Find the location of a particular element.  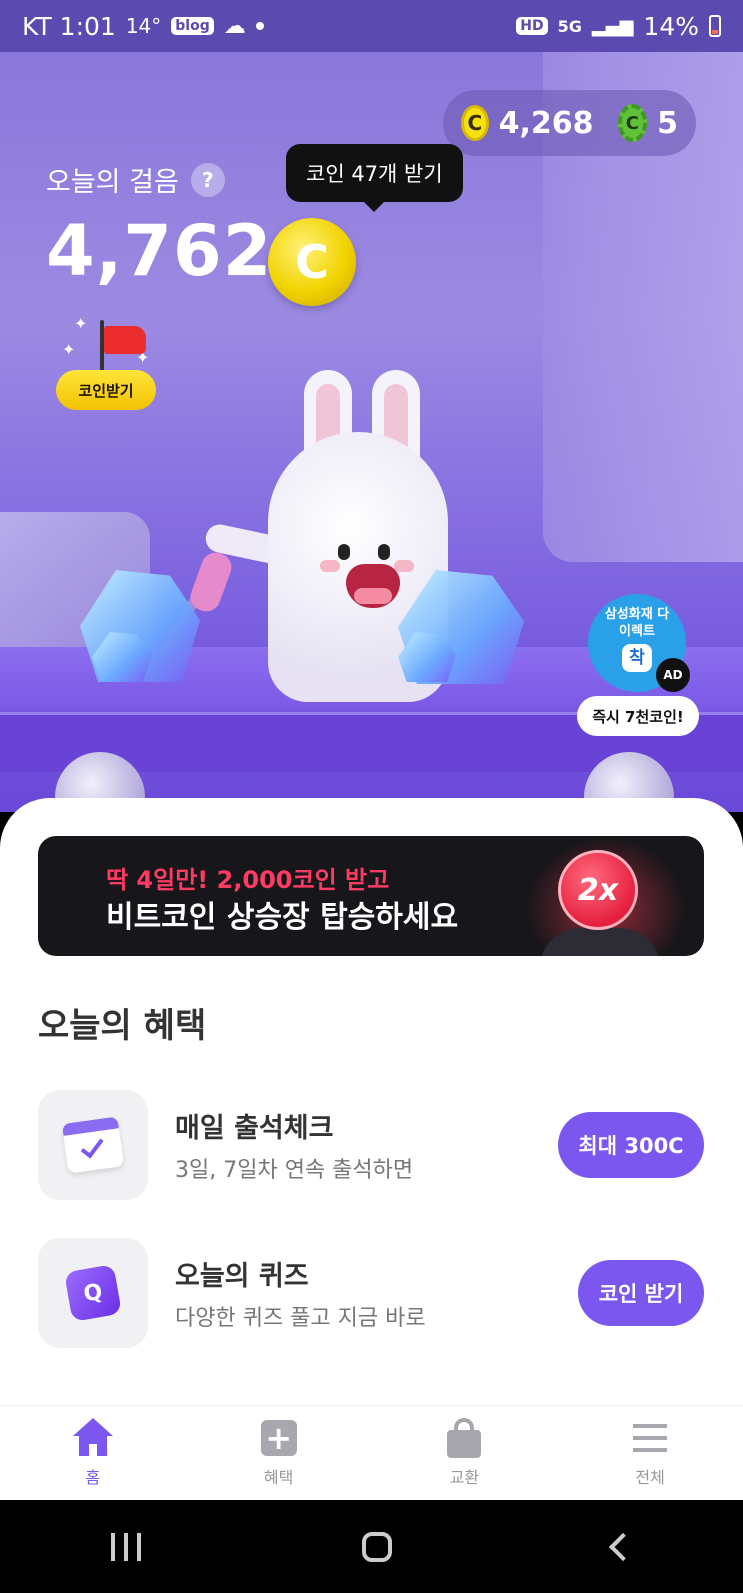

blog-icon: blog is located at coordinates (192, 26).